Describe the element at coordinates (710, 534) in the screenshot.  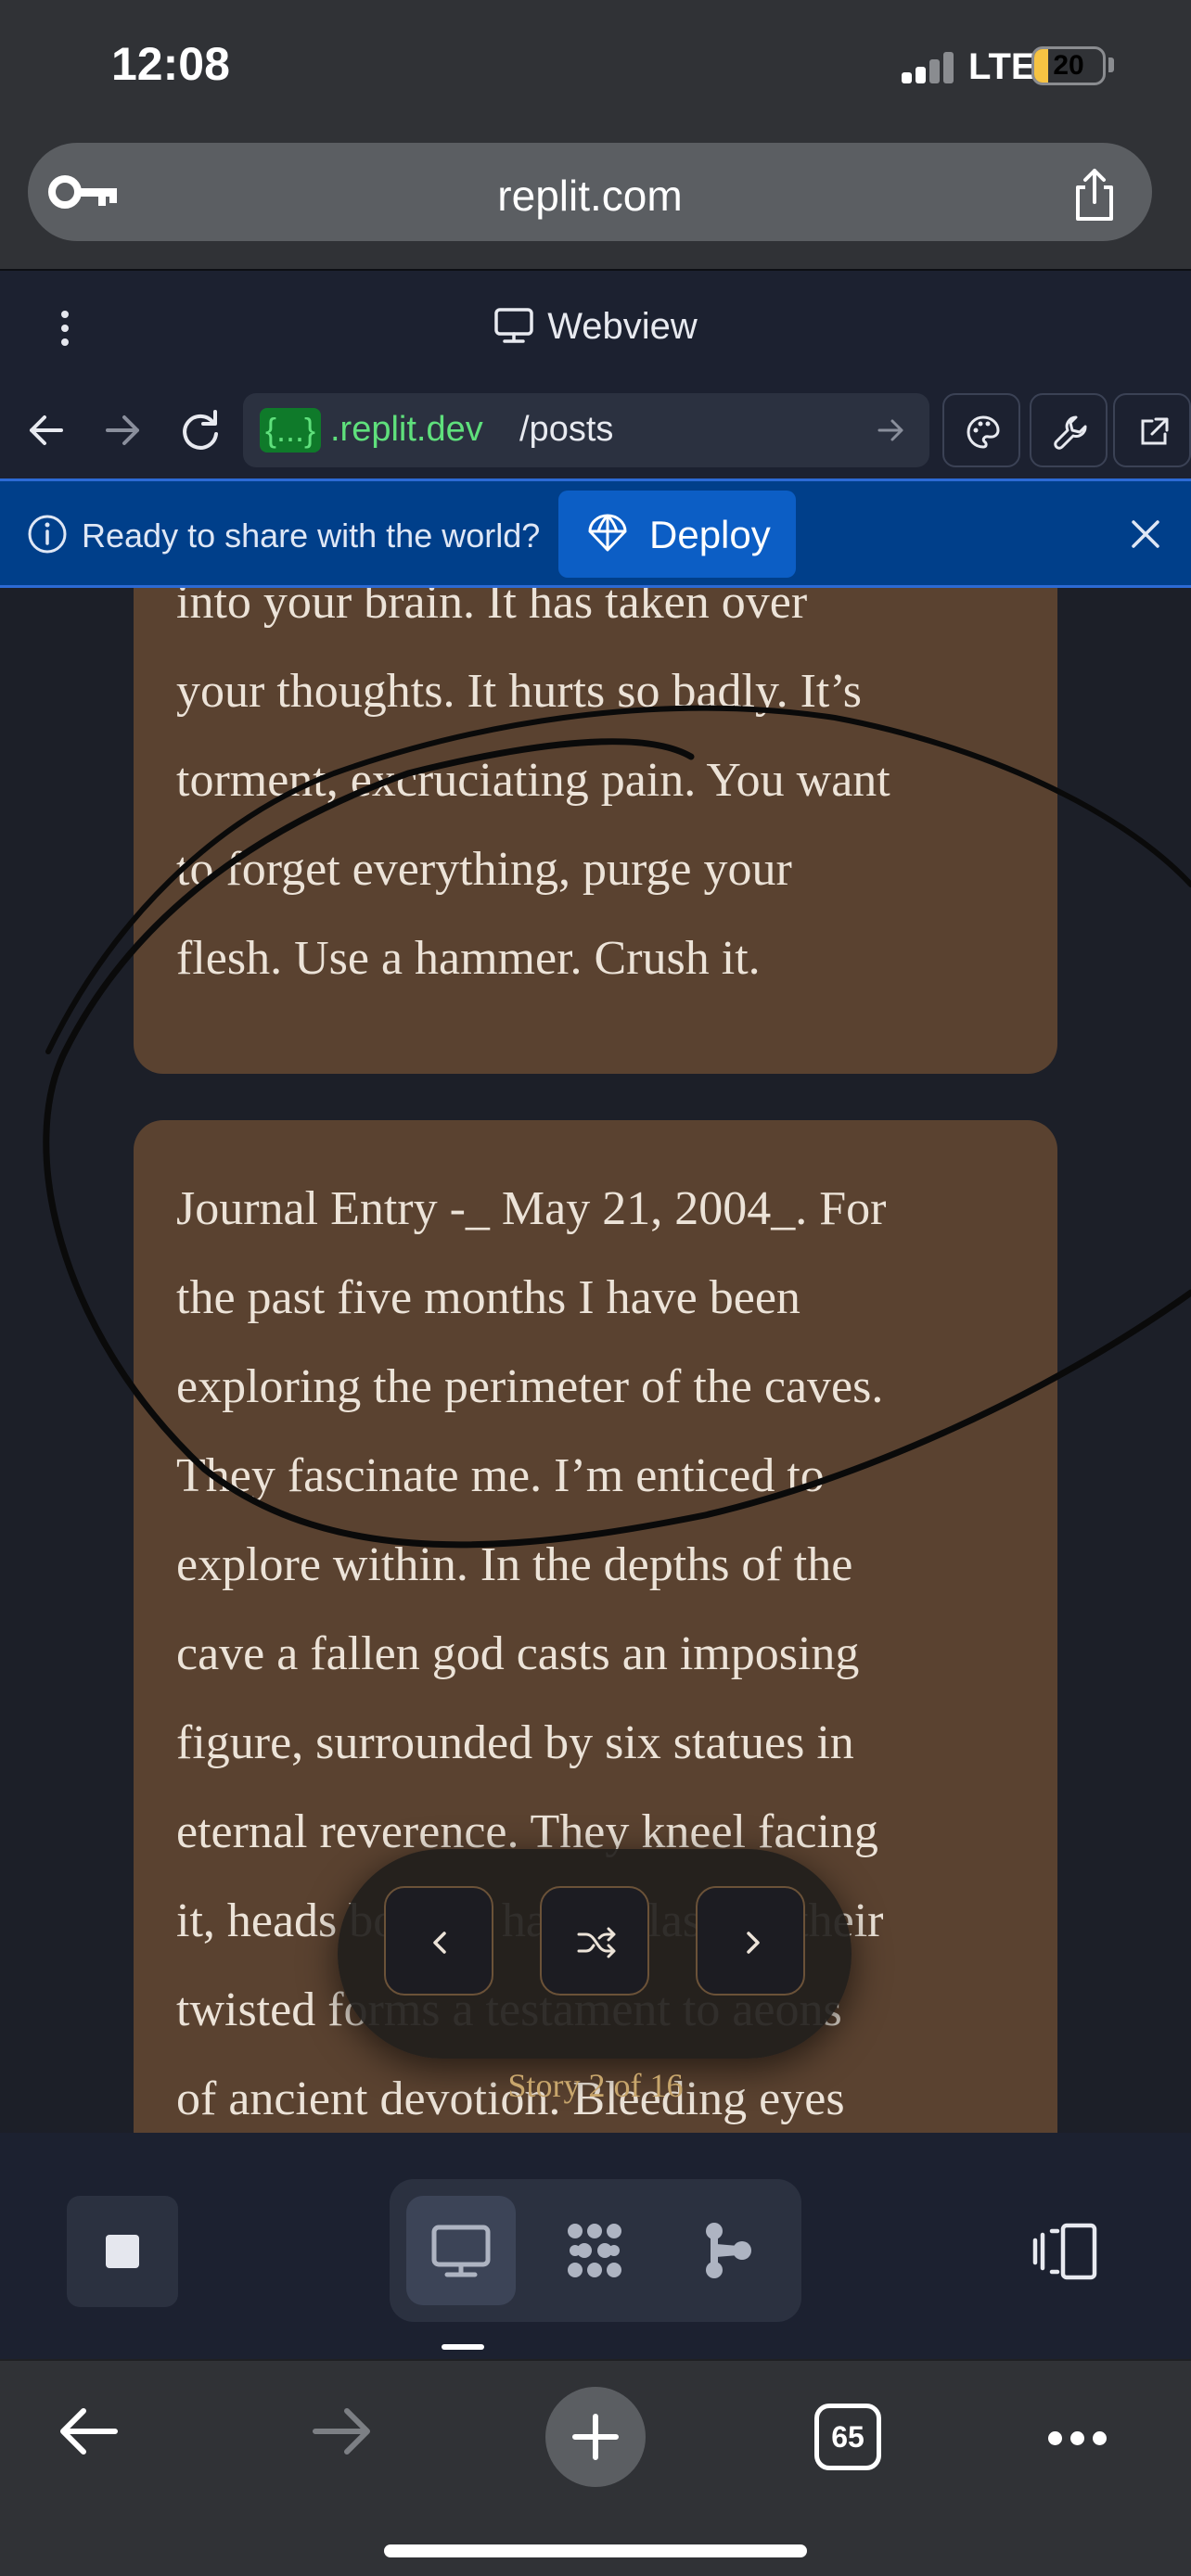
I see `deploy-button-label: Deploy` at that location.